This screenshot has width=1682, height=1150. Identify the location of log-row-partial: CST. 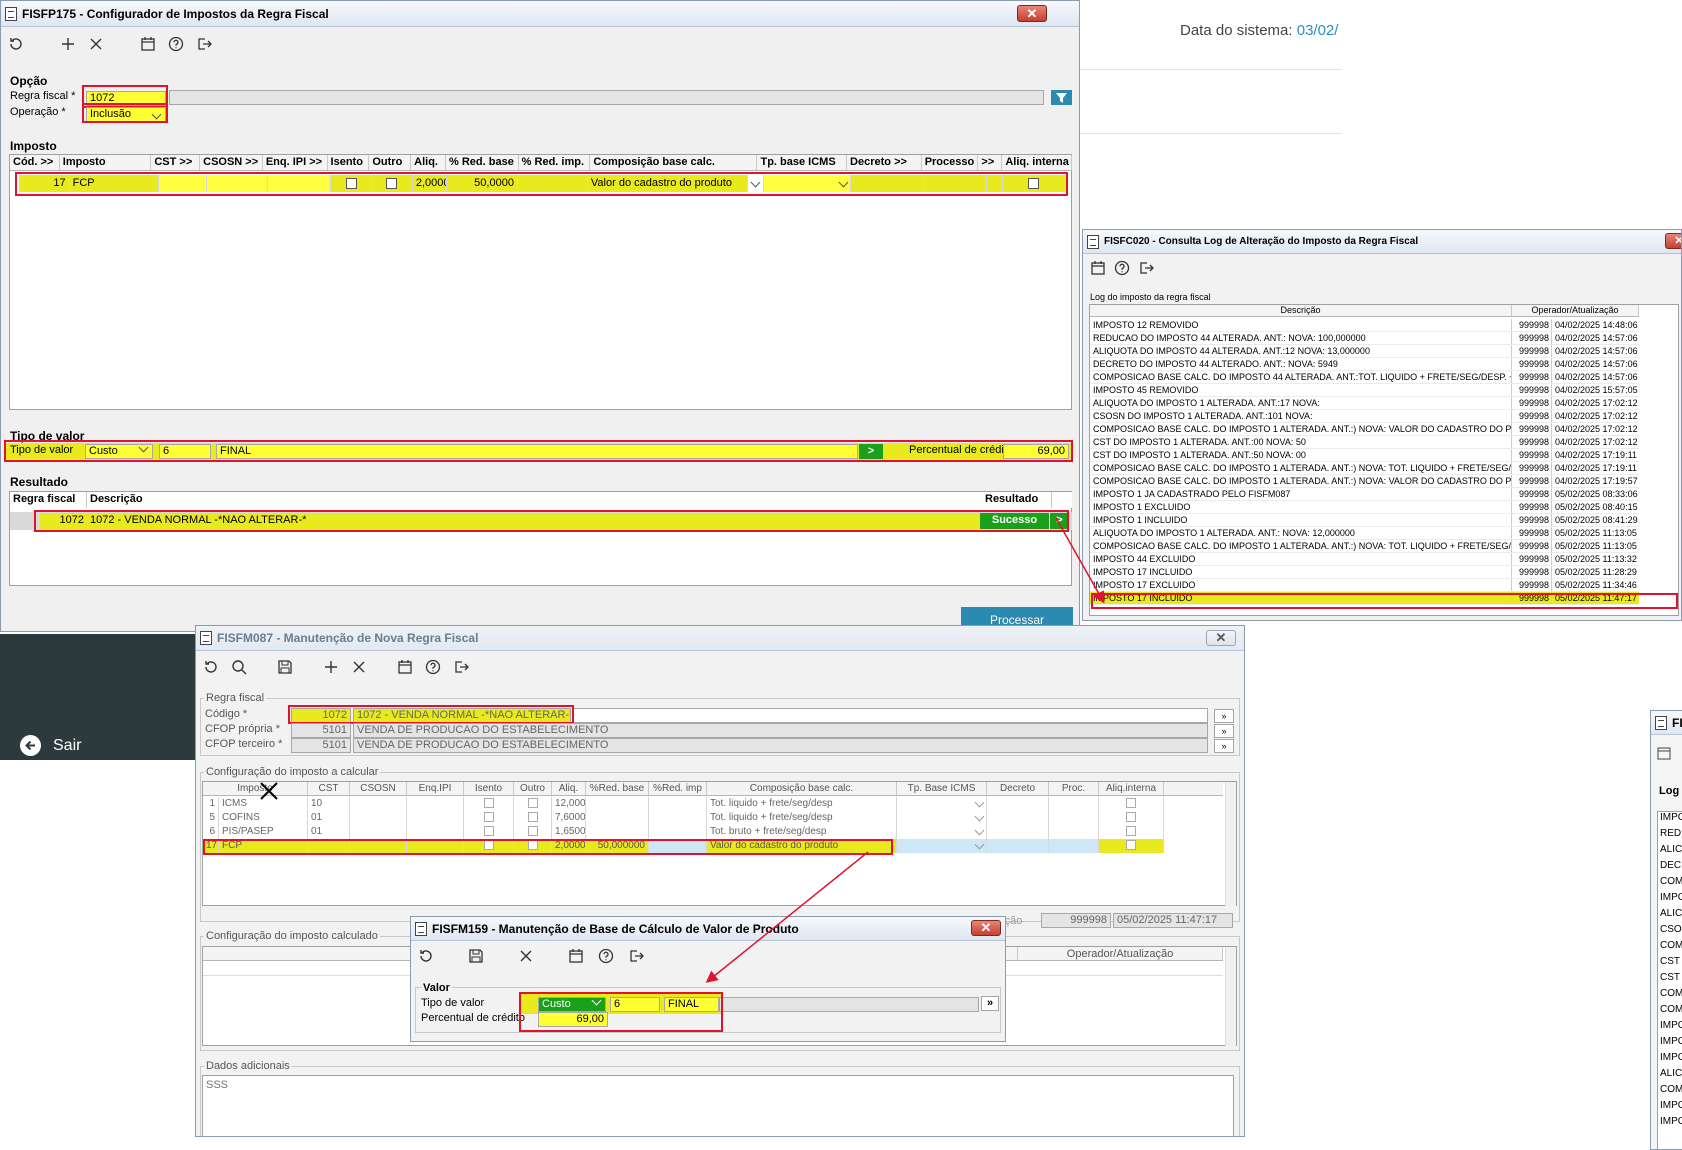
(1670, 961).